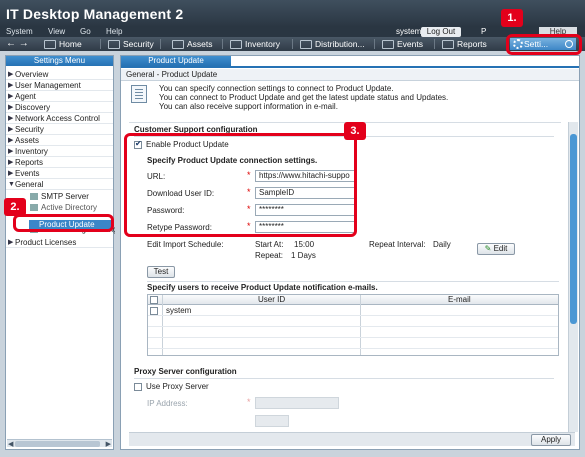  What do you see at coordinates (292, 13) in the screenshot?
I see `title-bar: IT Desktop Management 2` at bounding box center [292, 13].